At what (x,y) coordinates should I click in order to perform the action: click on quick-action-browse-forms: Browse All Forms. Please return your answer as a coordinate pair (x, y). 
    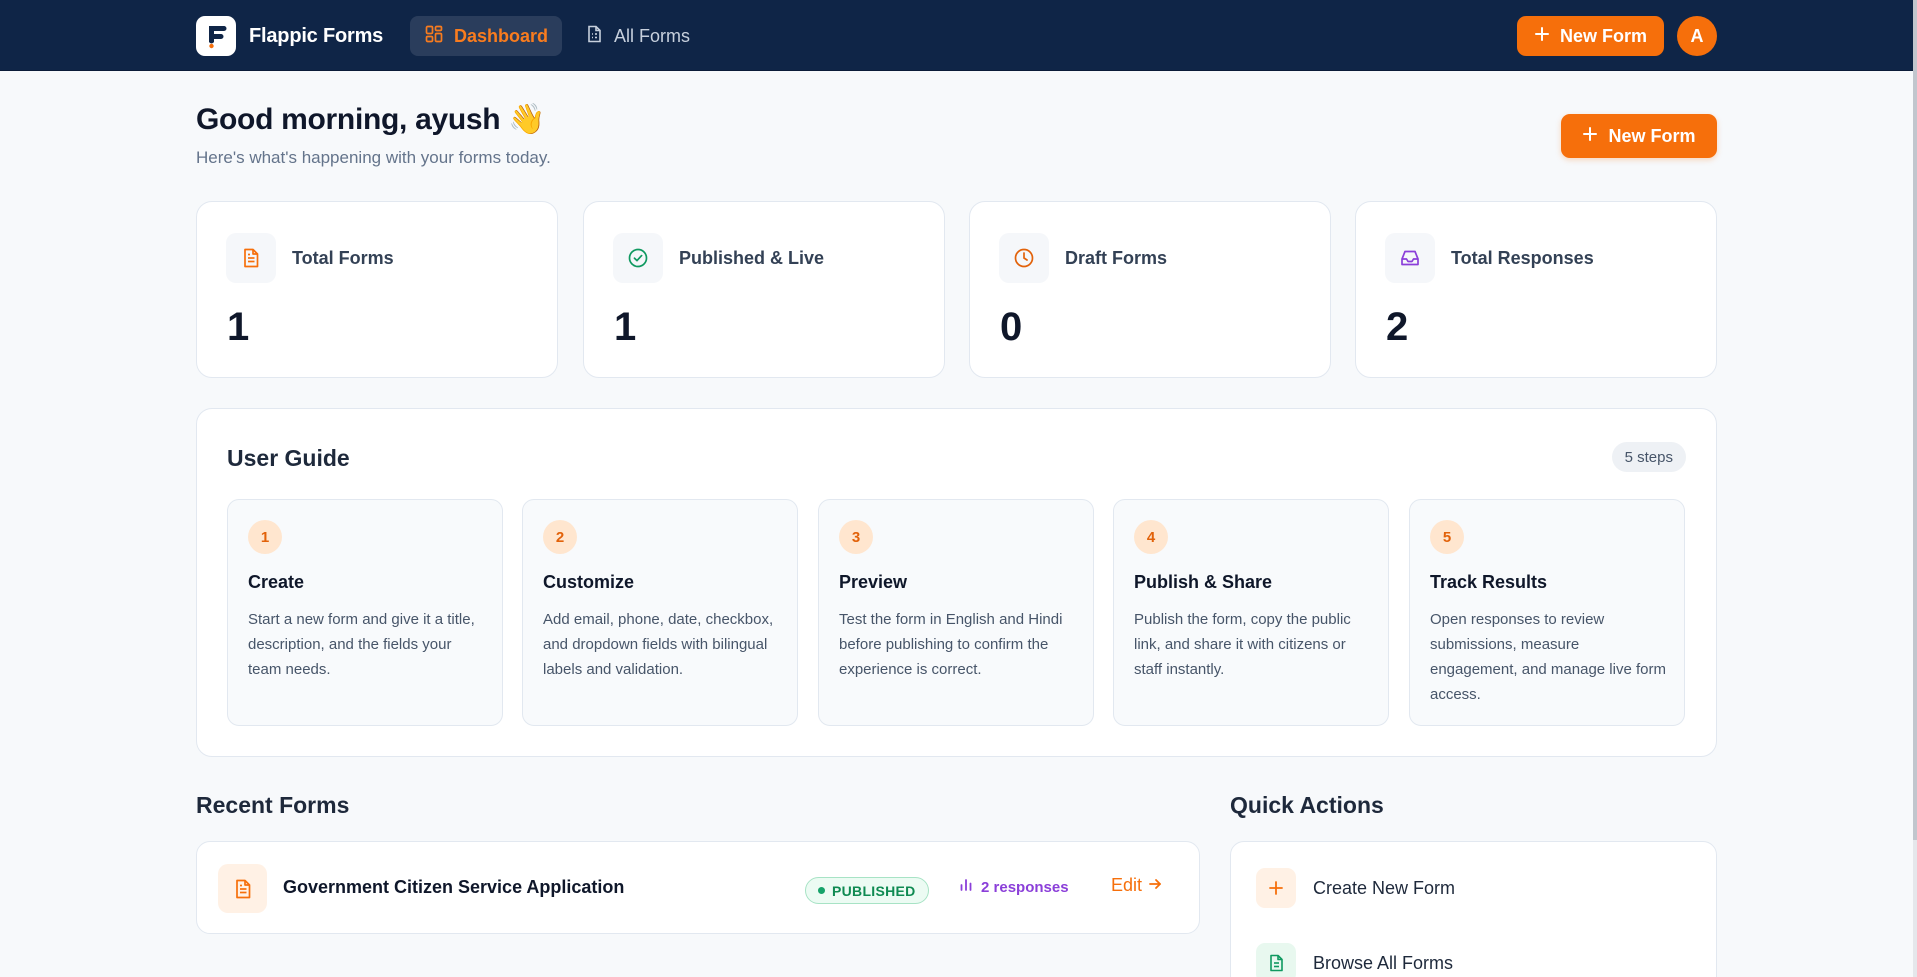
    Looking at the image, I should click on (1354, 960).